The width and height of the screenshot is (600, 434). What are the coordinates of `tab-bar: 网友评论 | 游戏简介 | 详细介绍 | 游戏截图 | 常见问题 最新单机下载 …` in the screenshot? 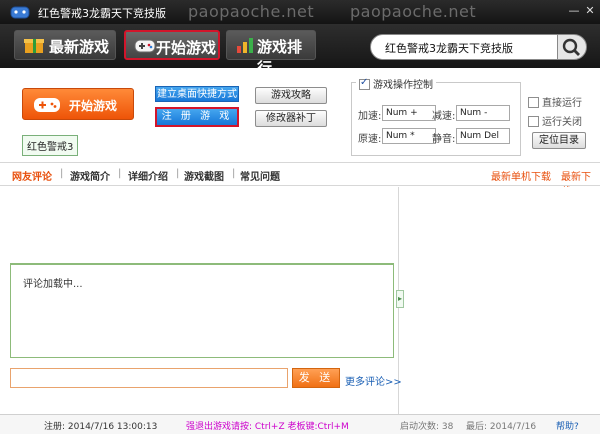 It's located at (300, 180).